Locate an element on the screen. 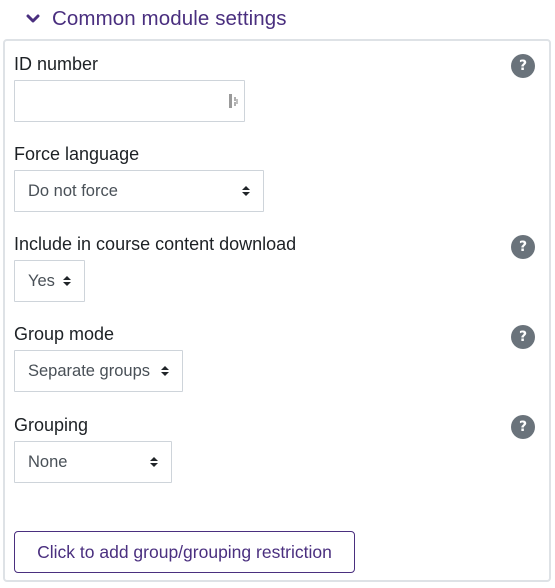  help-icon-id-number: ? is located at coordinates (523, 66).